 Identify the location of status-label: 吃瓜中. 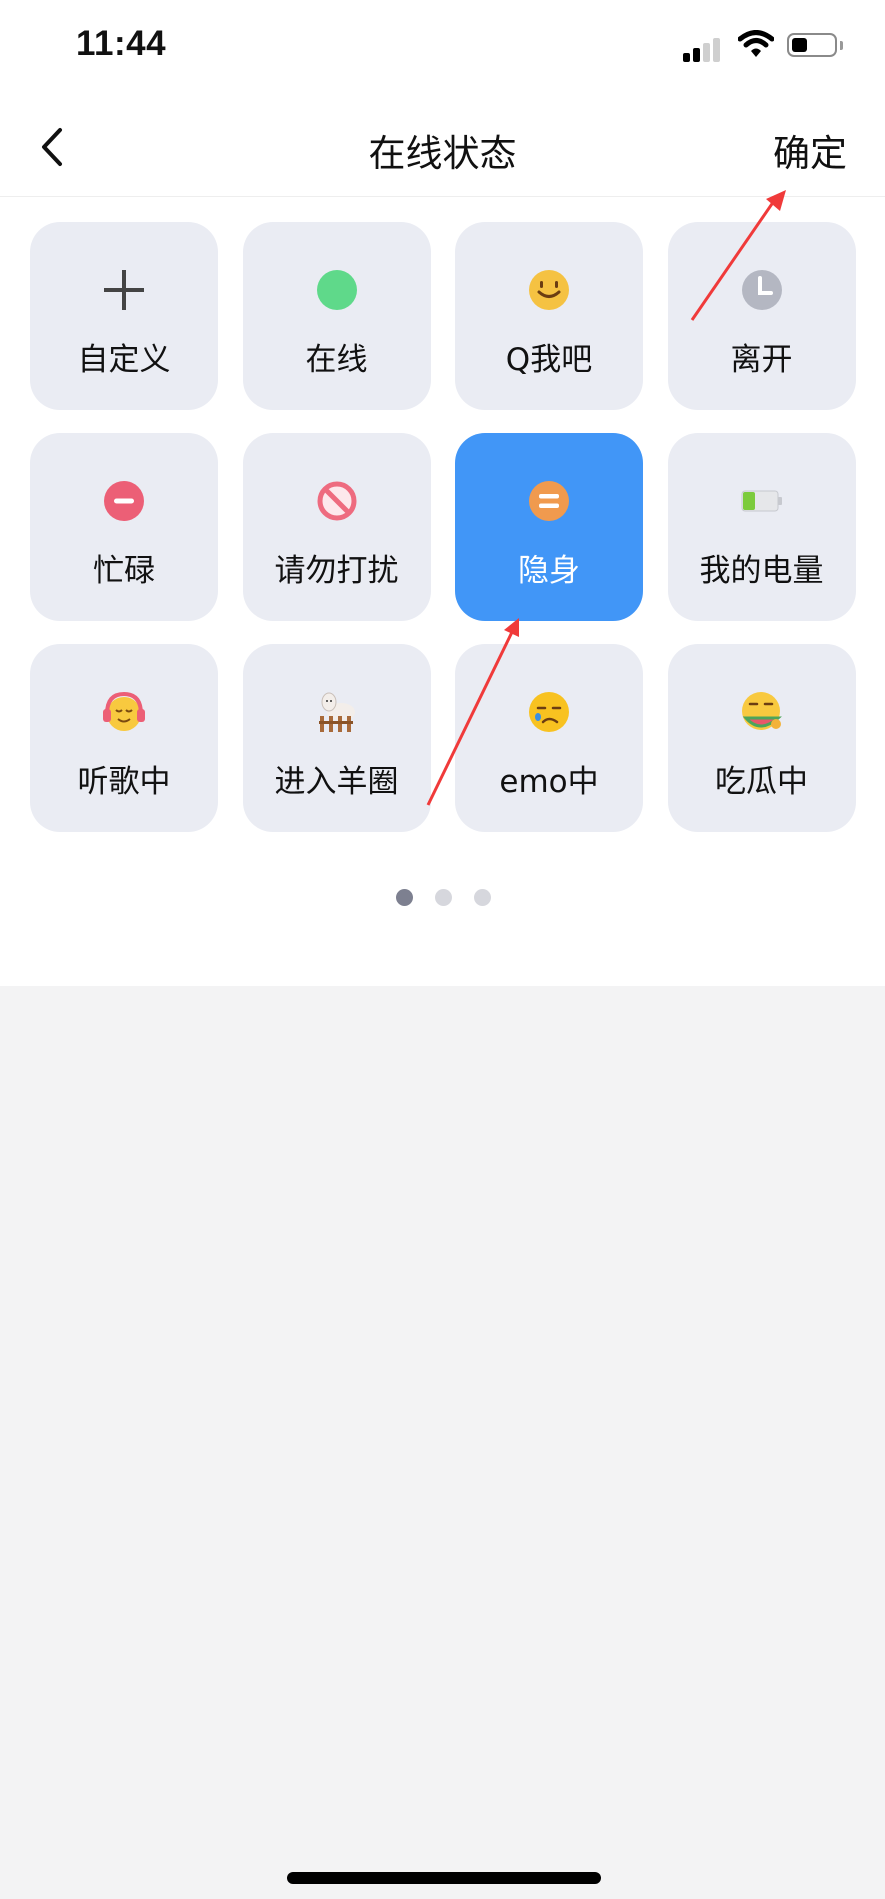
(761, 782).